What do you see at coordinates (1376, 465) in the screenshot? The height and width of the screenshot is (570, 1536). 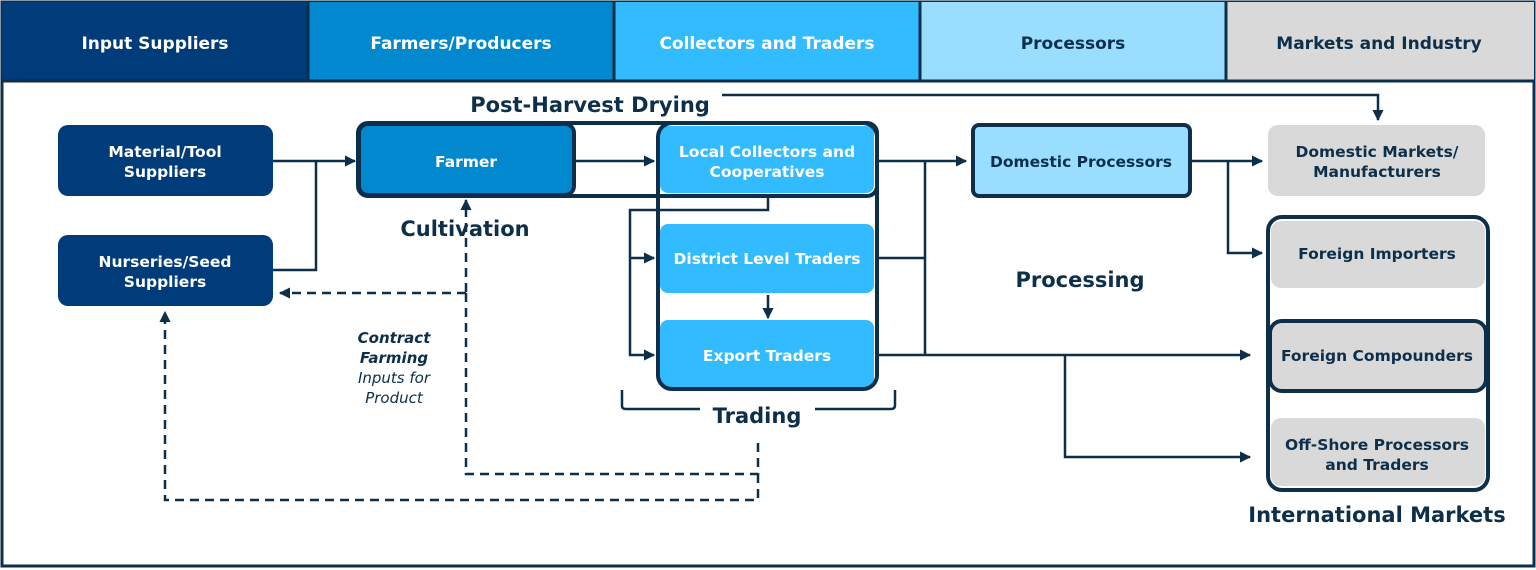 I see `node-label: and Traders` at bounding box center [1376, 465].